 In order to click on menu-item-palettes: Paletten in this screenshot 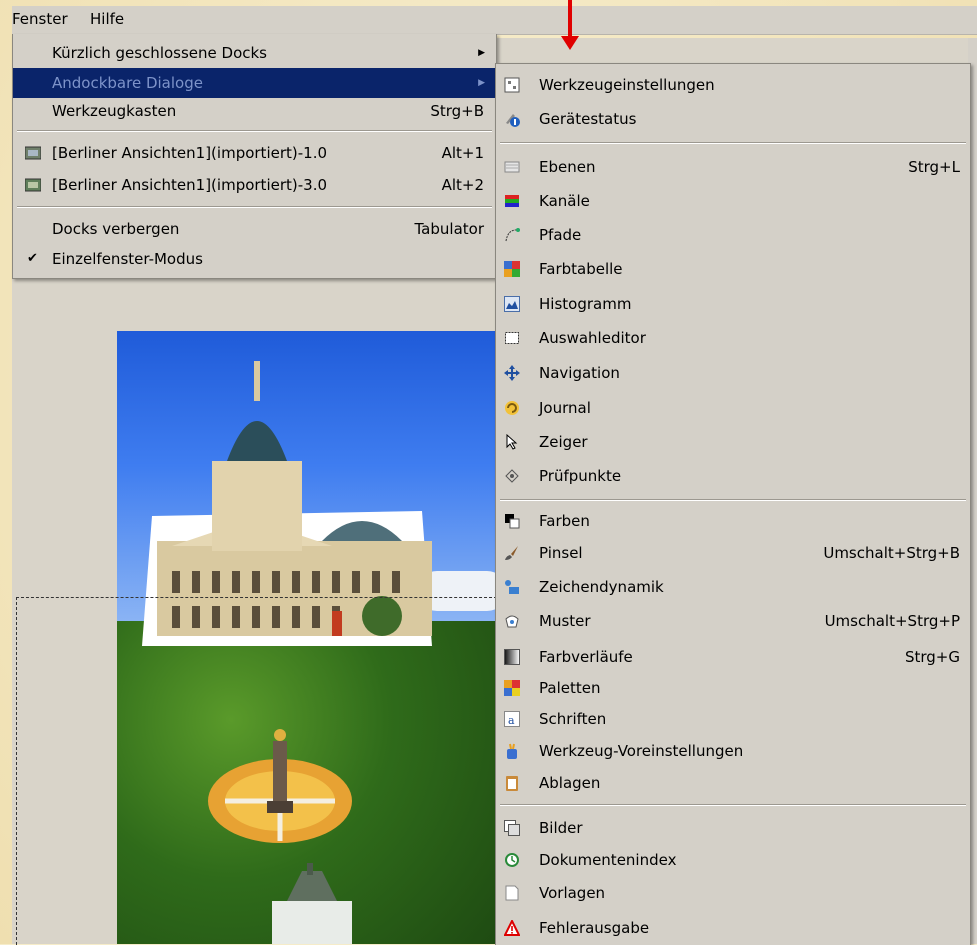, I will do `click(733, 688)`.